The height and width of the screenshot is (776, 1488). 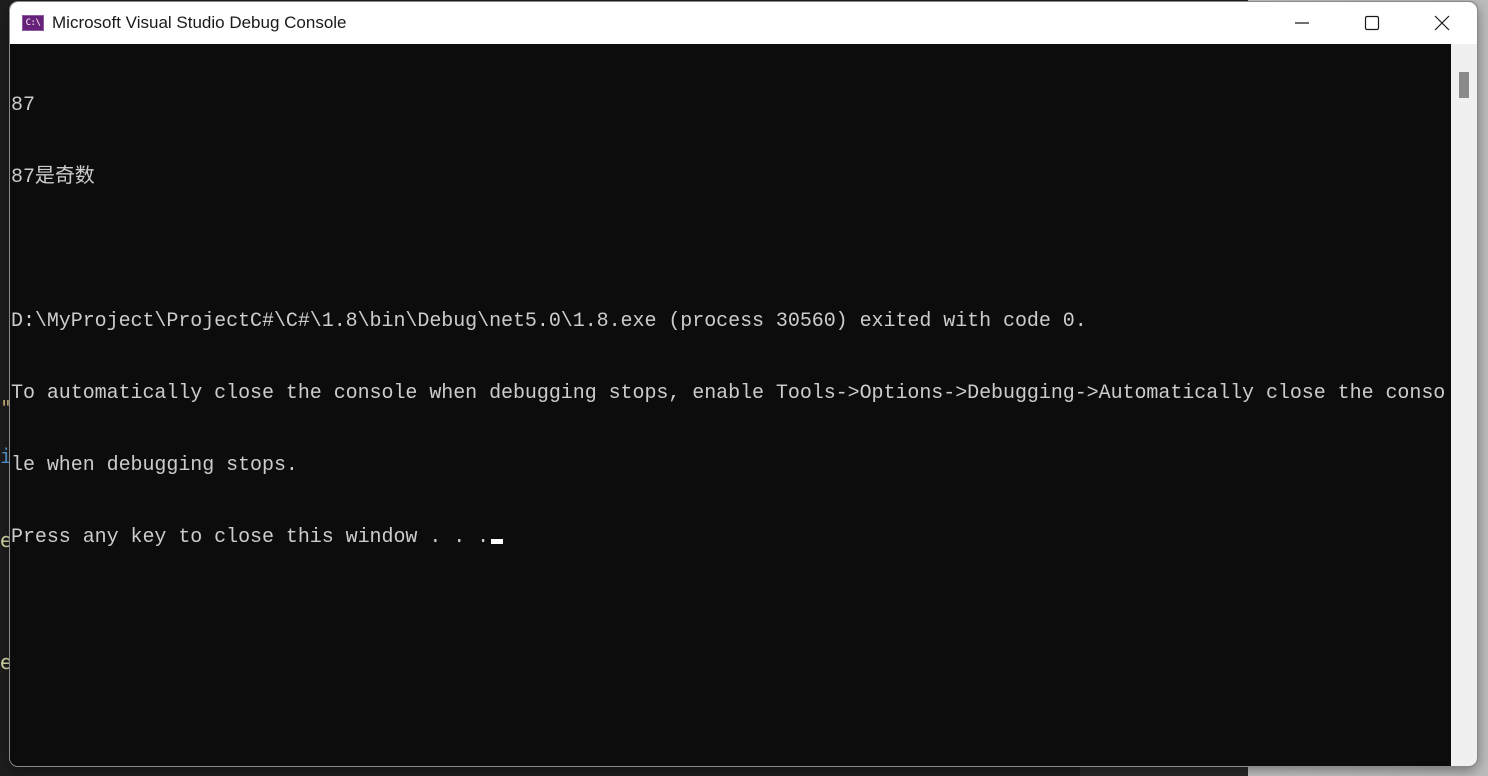 I want to click on close-button, so click(x=1442, y=23).